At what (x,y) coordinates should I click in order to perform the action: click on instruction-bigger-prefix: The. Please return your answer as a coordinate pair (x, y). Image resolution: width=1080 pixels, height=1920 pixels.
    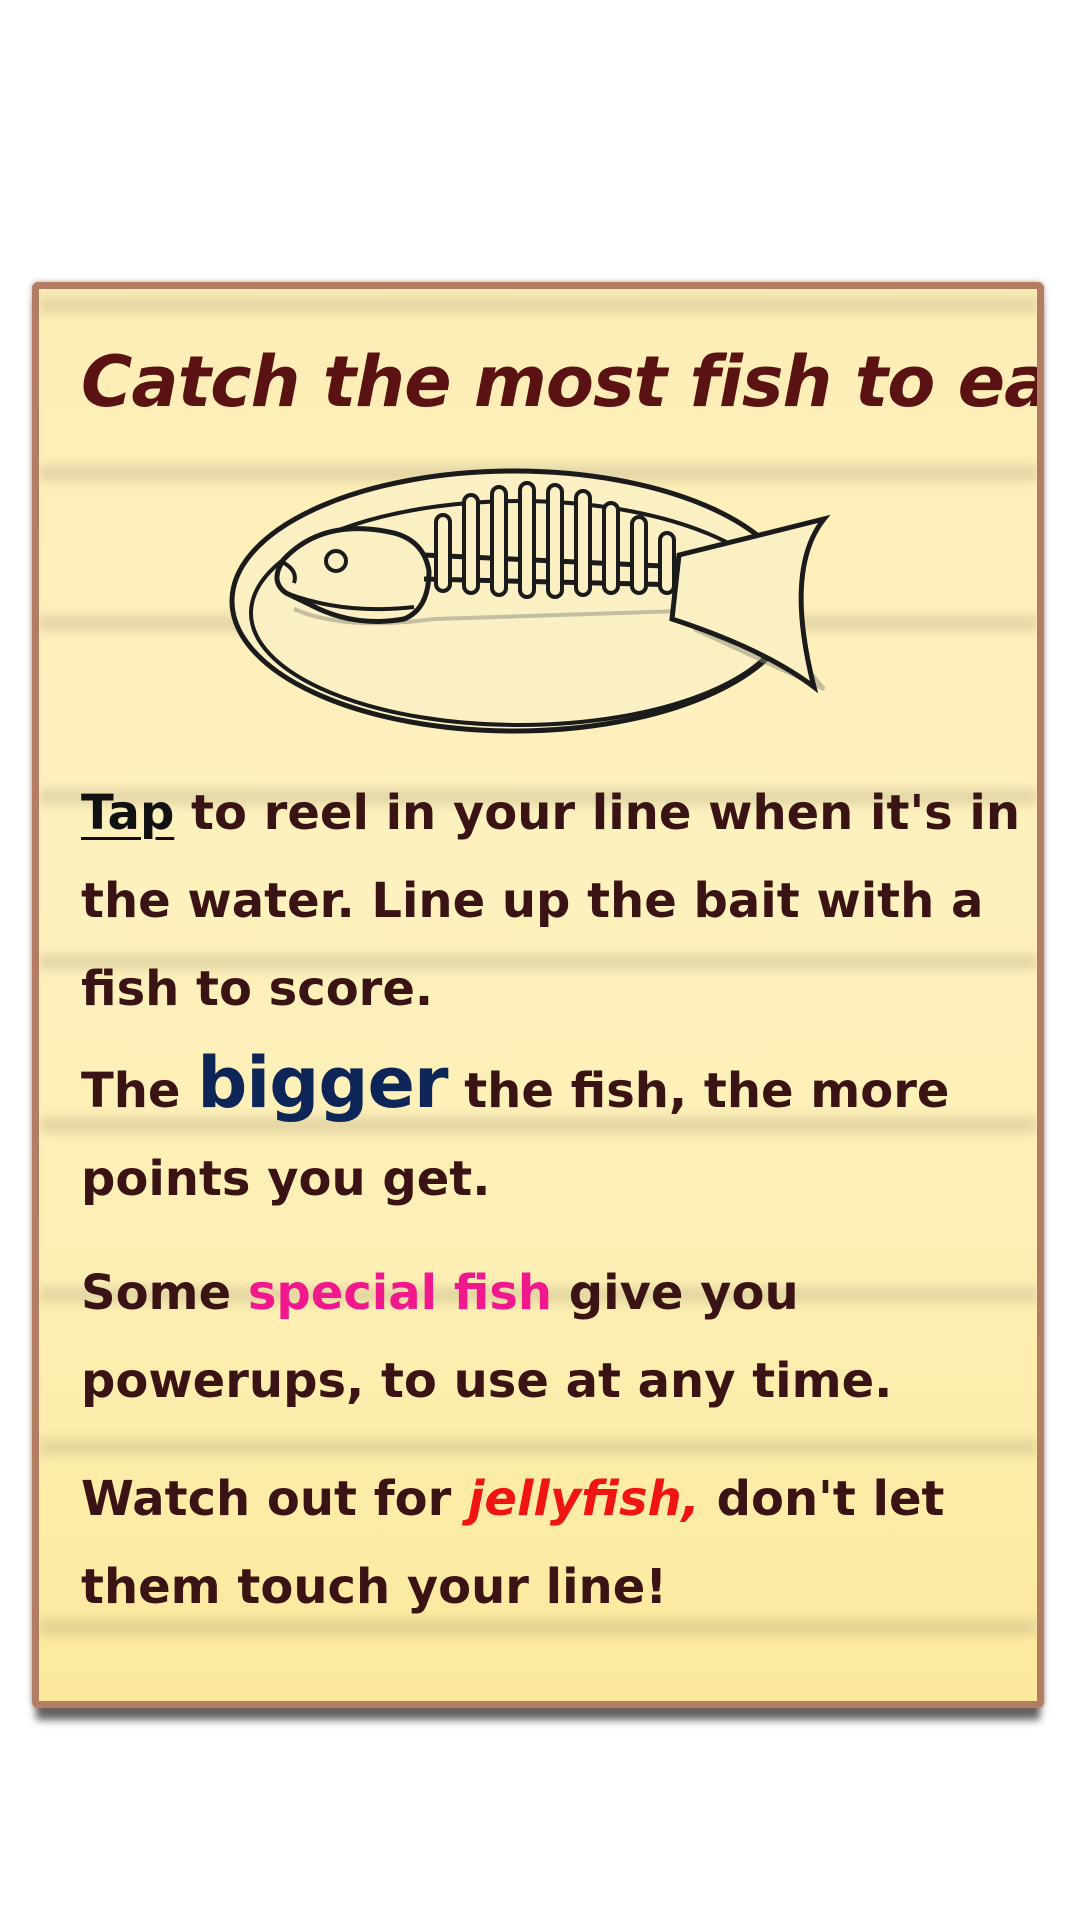
    Looking at the image, I should click on (139, 1091).